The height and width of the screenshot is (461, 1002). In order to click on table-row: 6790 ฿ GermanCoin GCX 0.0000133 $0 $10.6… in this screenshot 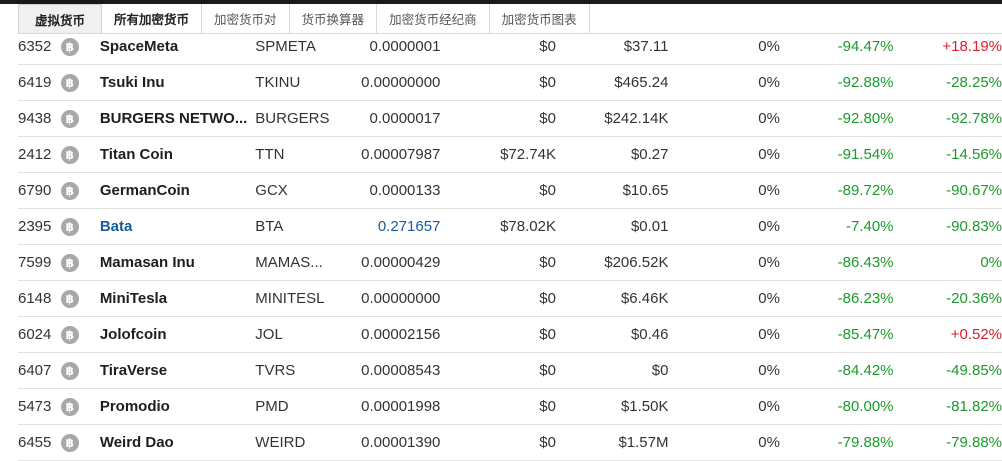, I will do `click(510, 191)`.